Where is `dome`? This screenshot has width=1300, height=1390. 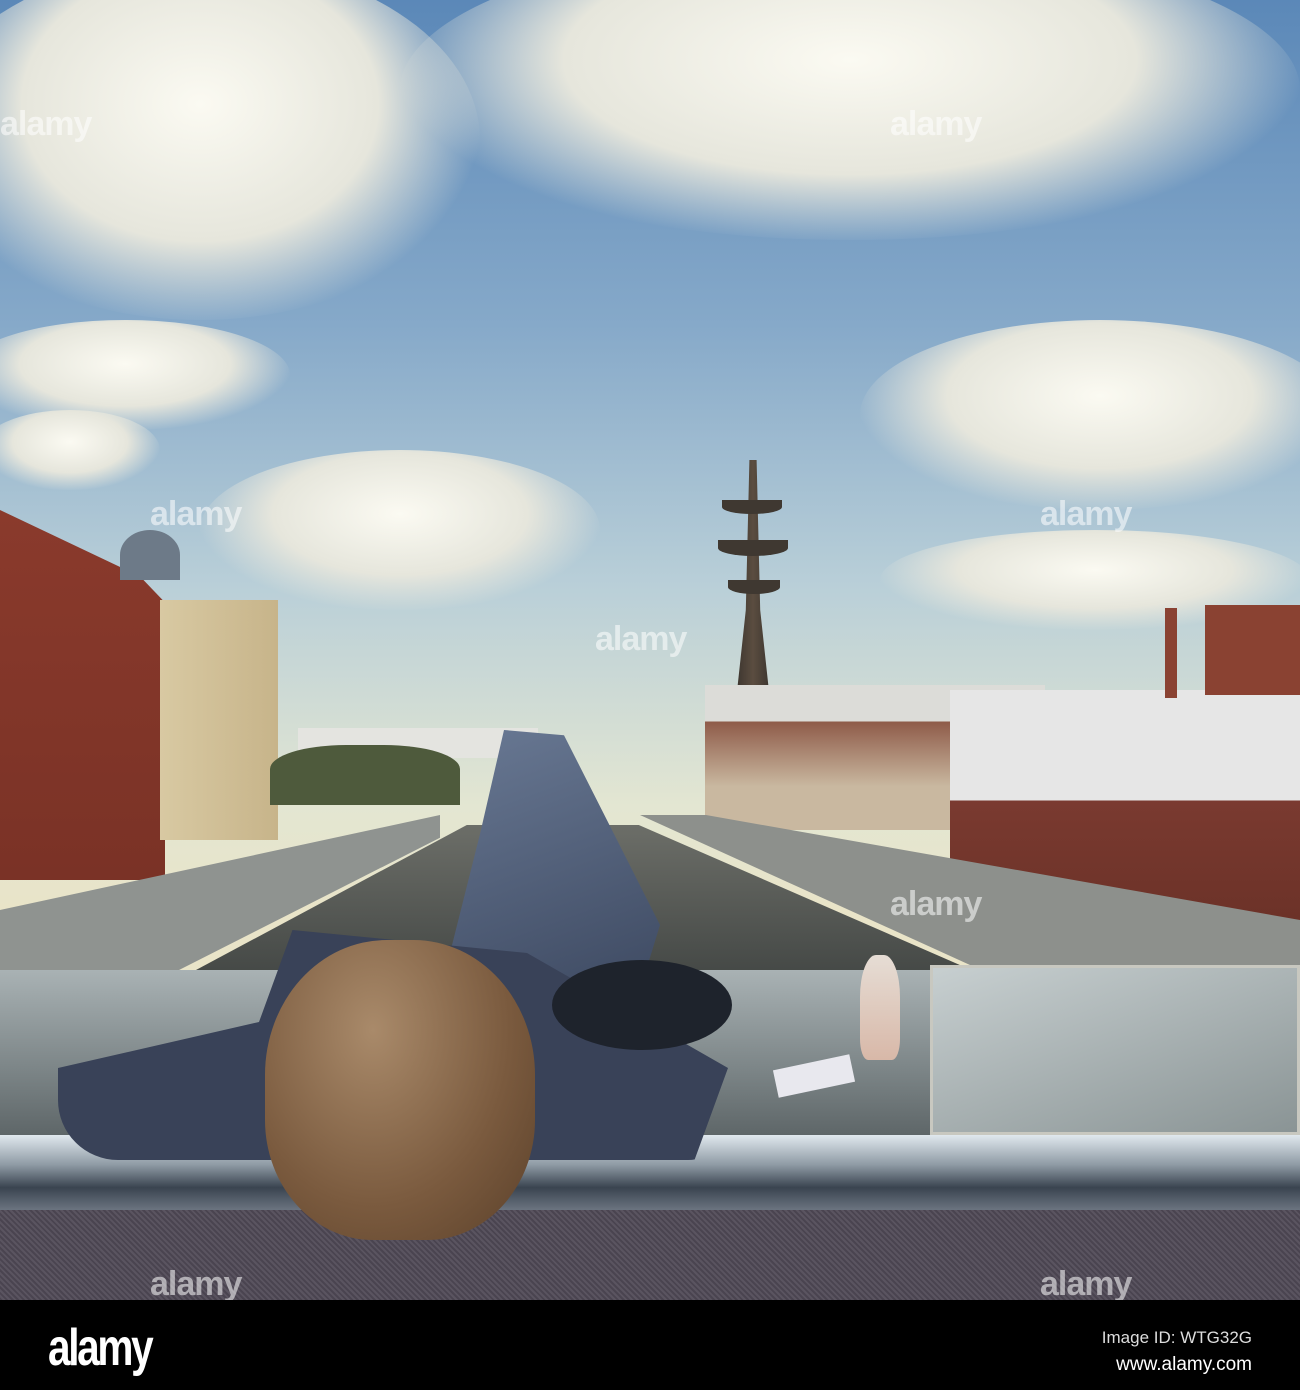
dome is located at coordinates (150, 555).